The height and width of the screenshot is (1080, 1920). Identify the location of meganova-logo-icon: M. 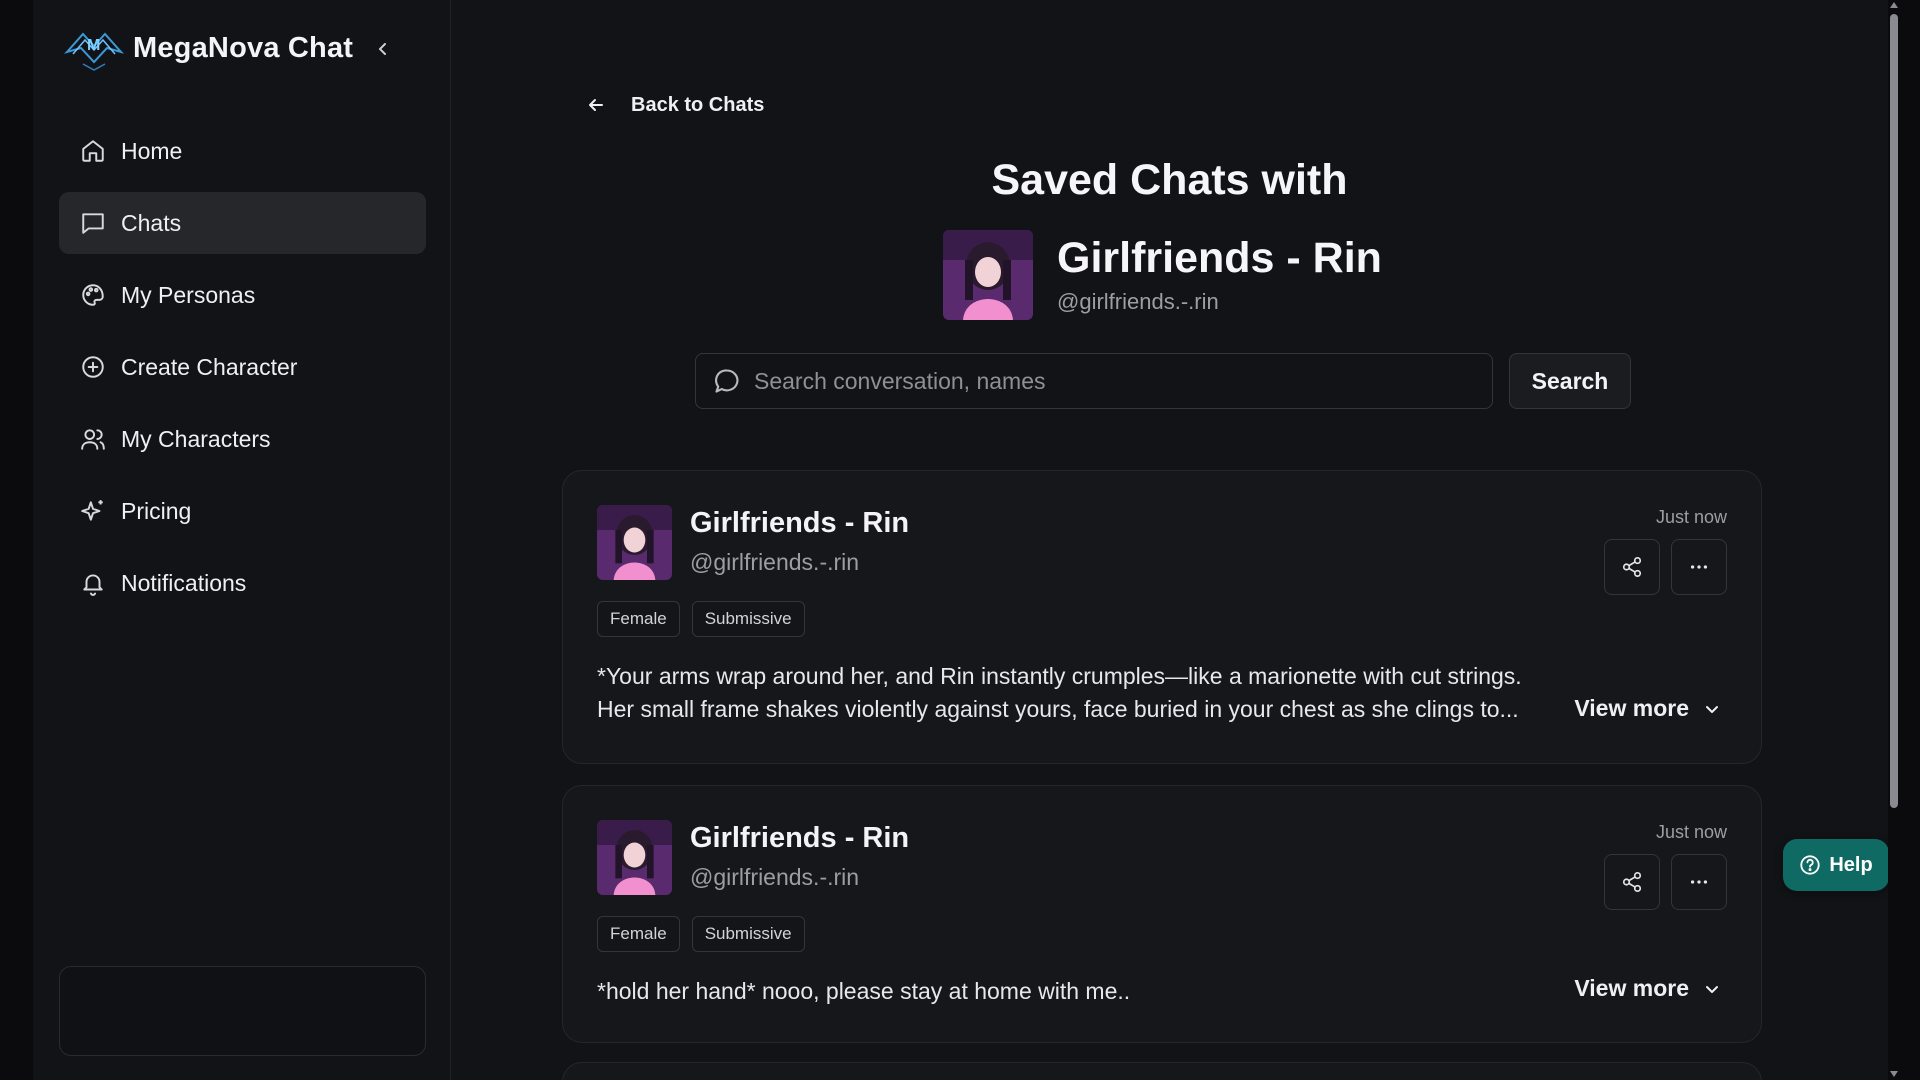
(94, 51).